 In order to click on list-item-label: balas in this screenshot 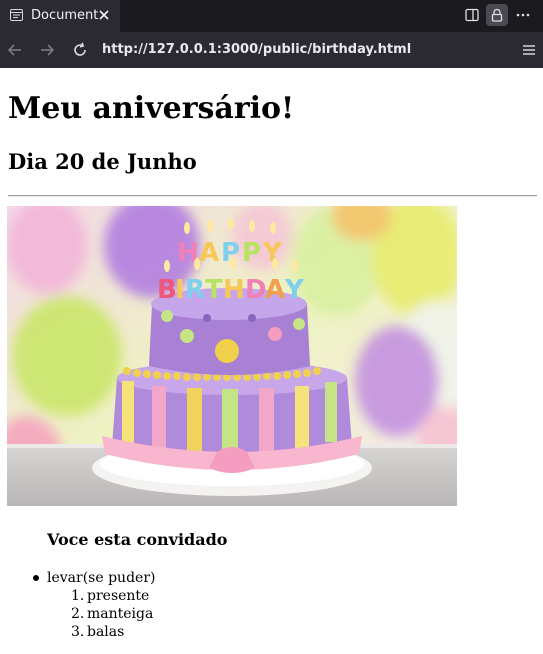, I will do `click(106, 632)`.